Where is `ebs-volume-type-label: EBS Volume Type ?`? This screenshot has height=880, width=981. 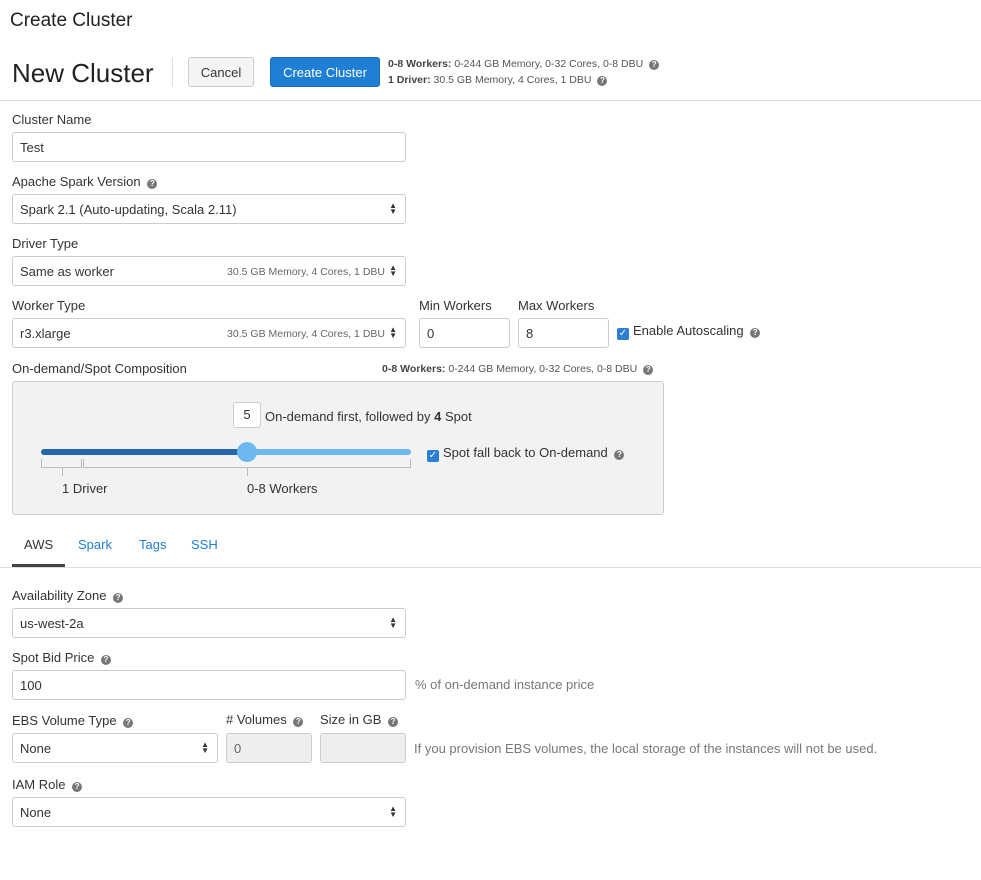 ebs-volume-type-label: EBS Volume Type ? is located at coordinates (73, 720).